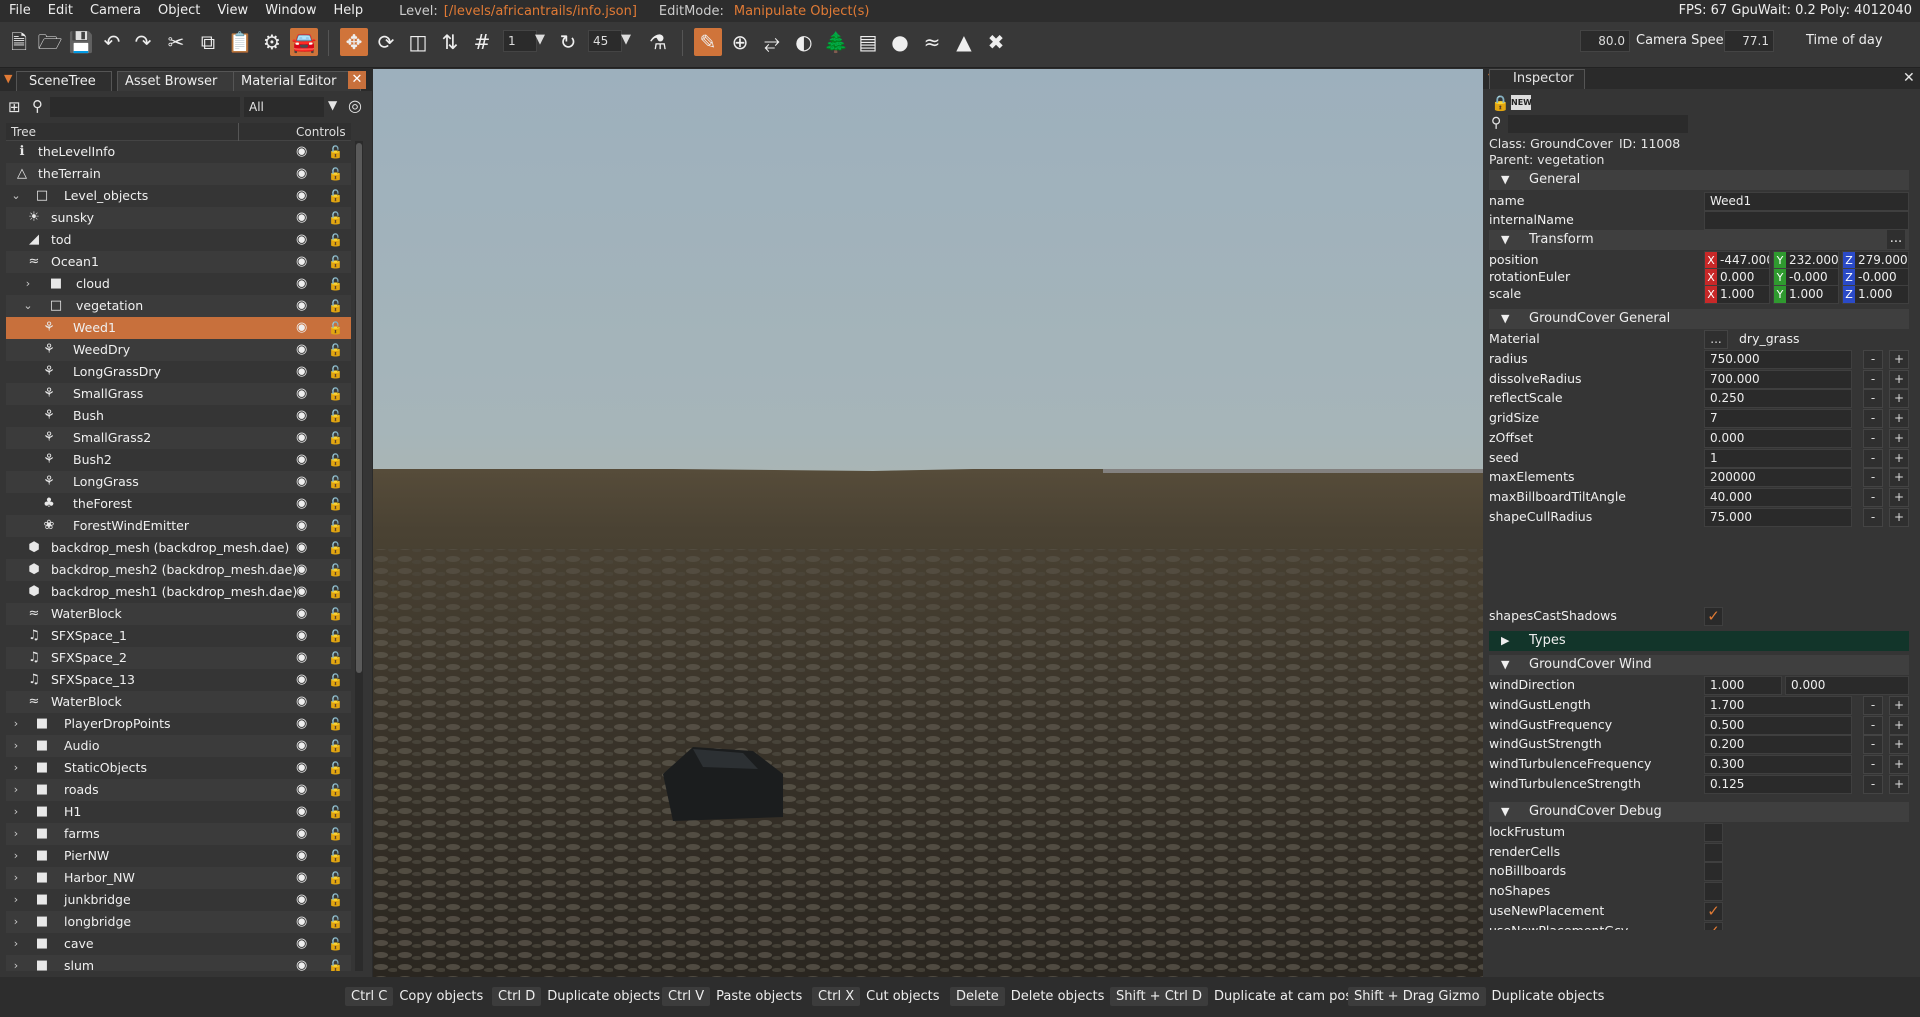 The width and height of the screenshot is (1920, 1017). I want to click on tree-row: › ■ slum ◉ 🔓, so click(178, 963).